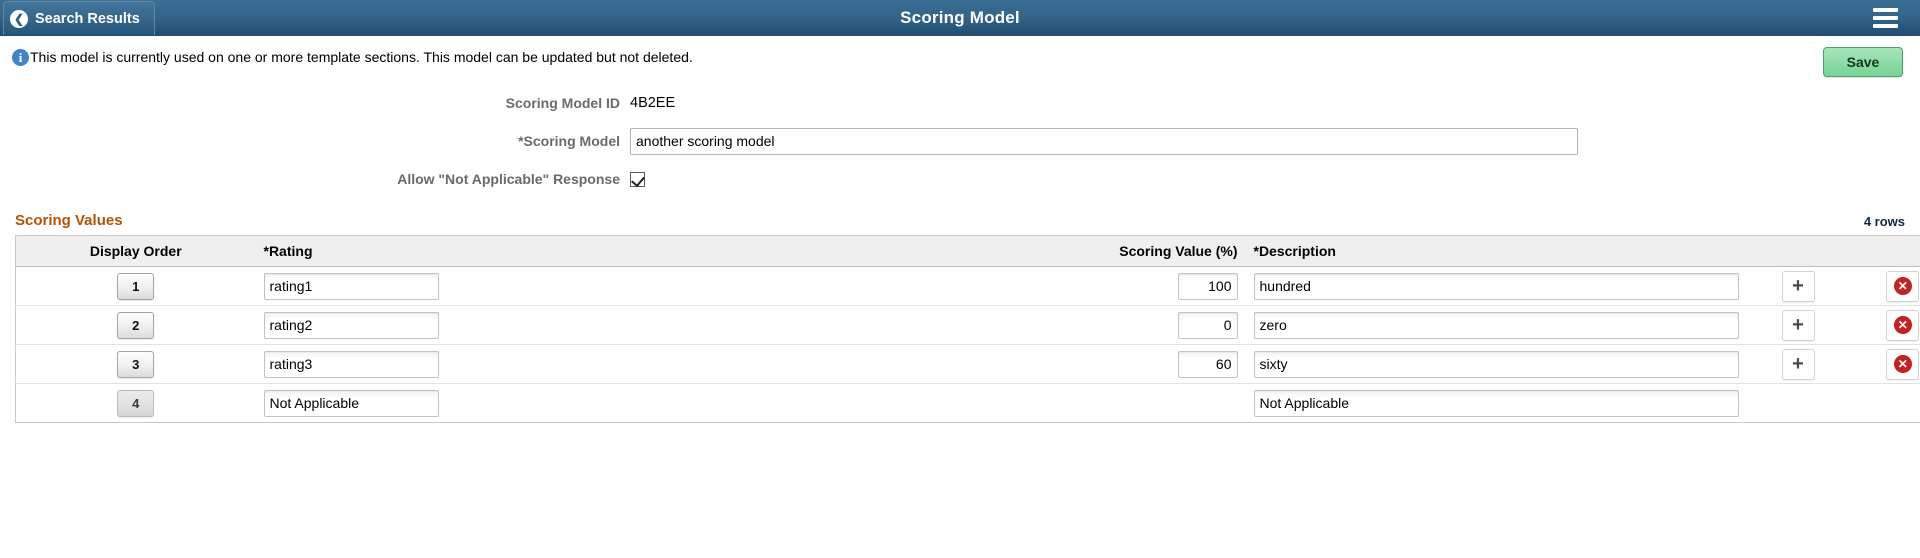 Image resolution: width=1920 pixels, height=558 pixels. What do you see at coordinates (625, 251) in the screenshot?
I see `column-header-rating: *Rating` at bounding box center [625, 251].